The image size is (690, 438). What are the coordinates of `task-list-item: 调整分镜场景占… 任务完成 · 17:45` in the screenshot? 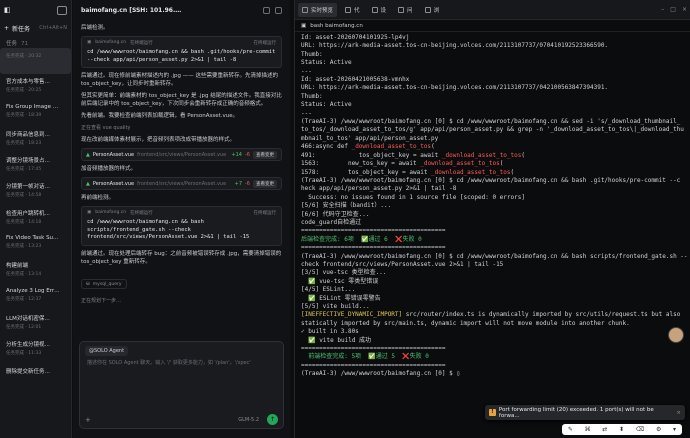 It's located at (35, 166).